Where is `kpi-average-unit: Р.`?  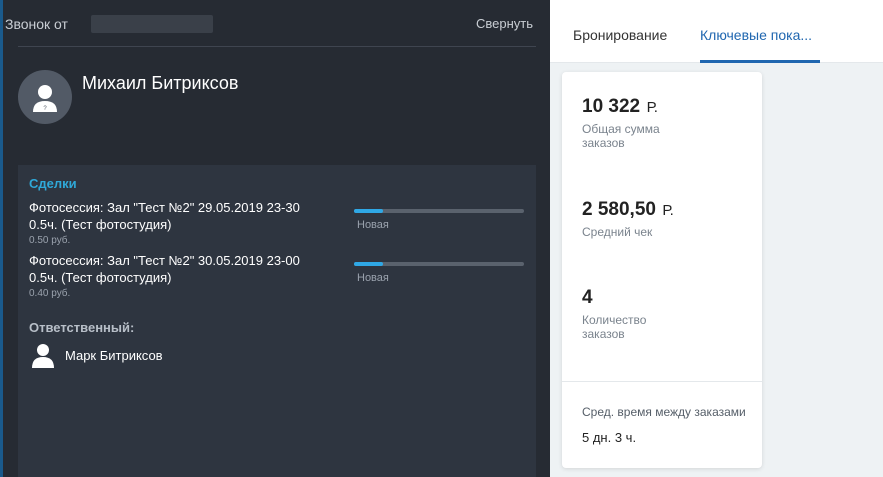 kpi-average-unit: Р. is located at coordinates (668, 210).